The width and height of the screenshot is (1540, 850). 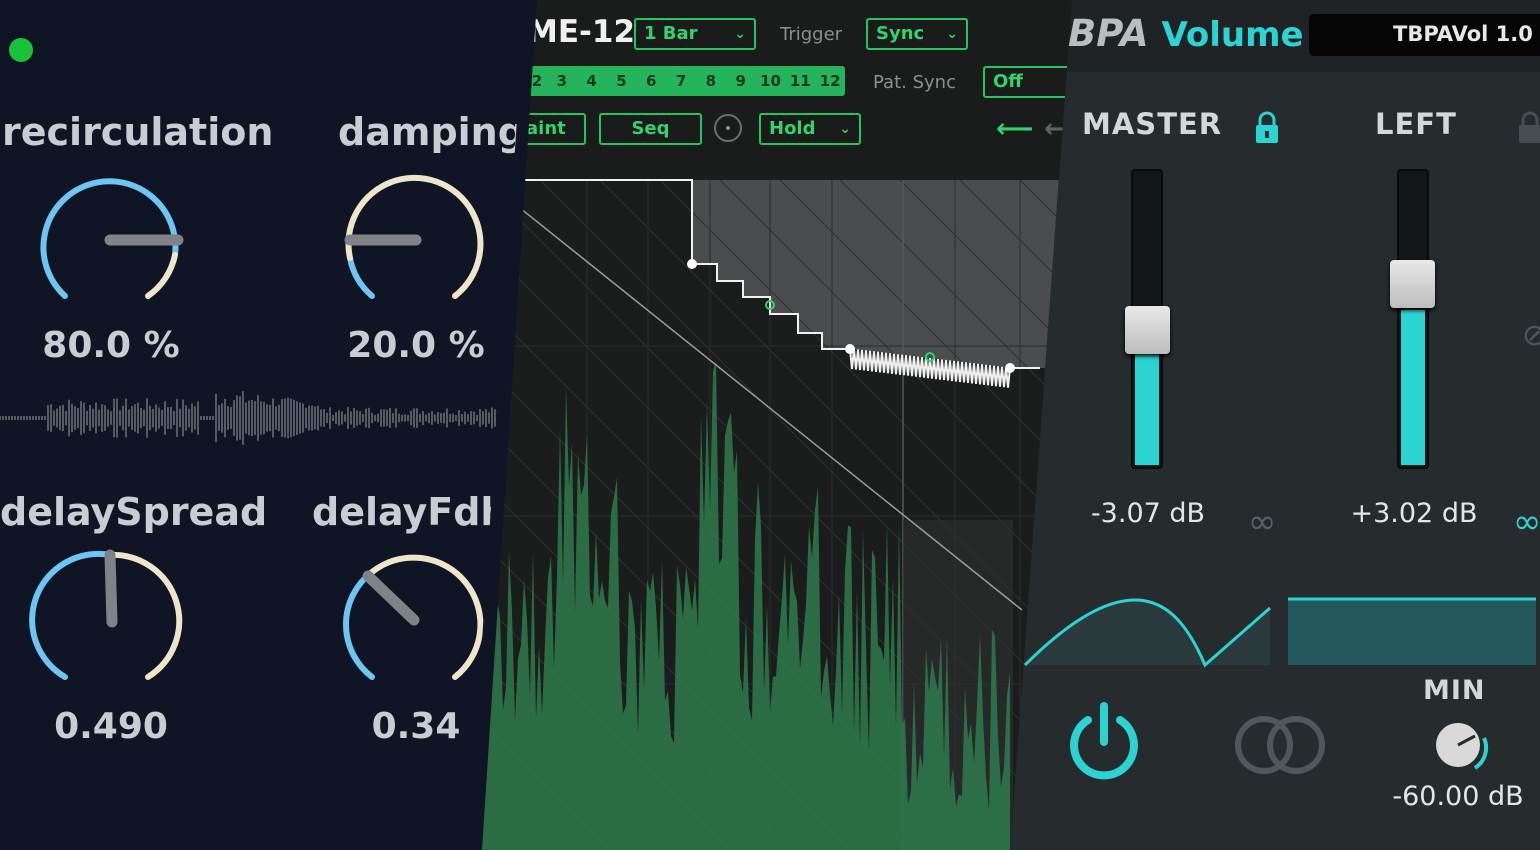 I want to click on left-fader-track, so click(x=1413, y=319).